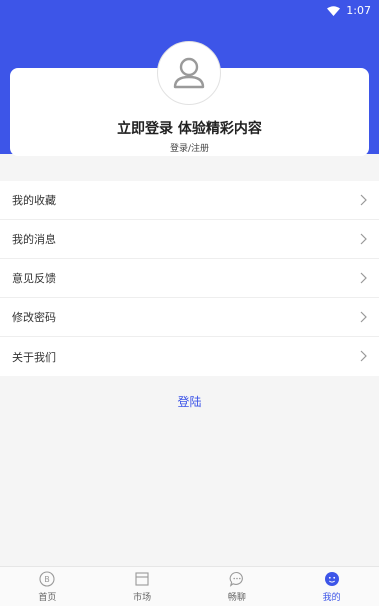  I want to click on chat-icon, so click(236, 579).